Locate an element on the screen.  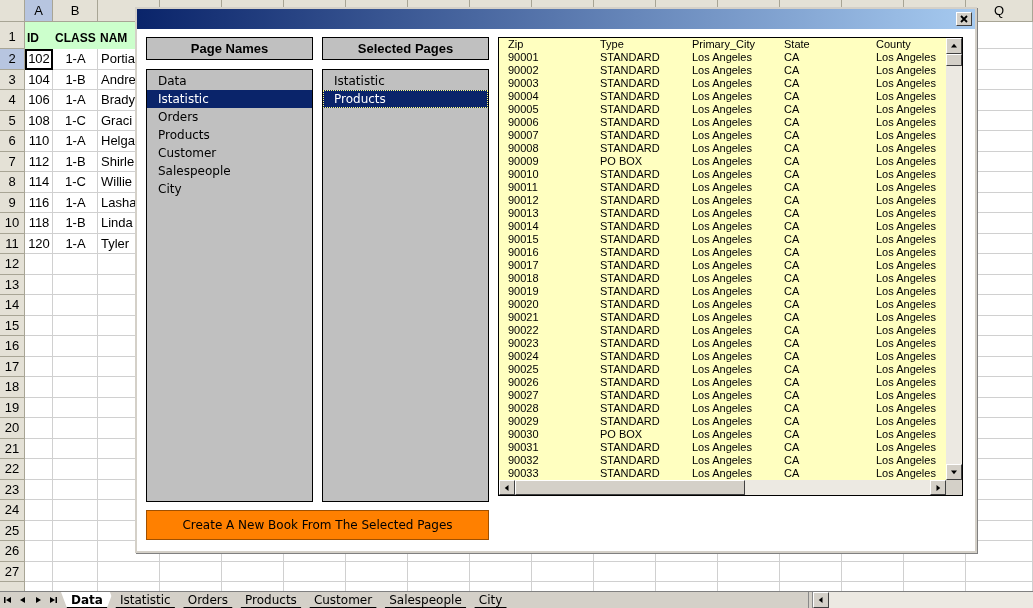
row-number: 3 is located at coordinates (12, 79).